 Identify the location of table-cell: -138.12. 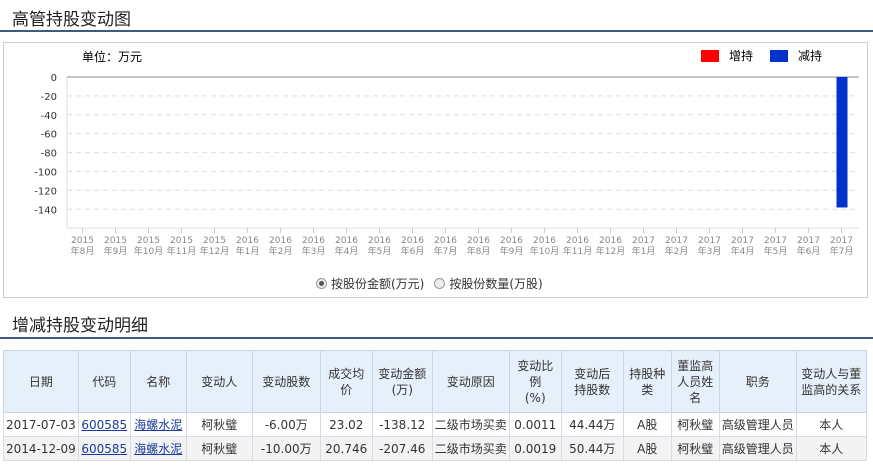
(402, 424).